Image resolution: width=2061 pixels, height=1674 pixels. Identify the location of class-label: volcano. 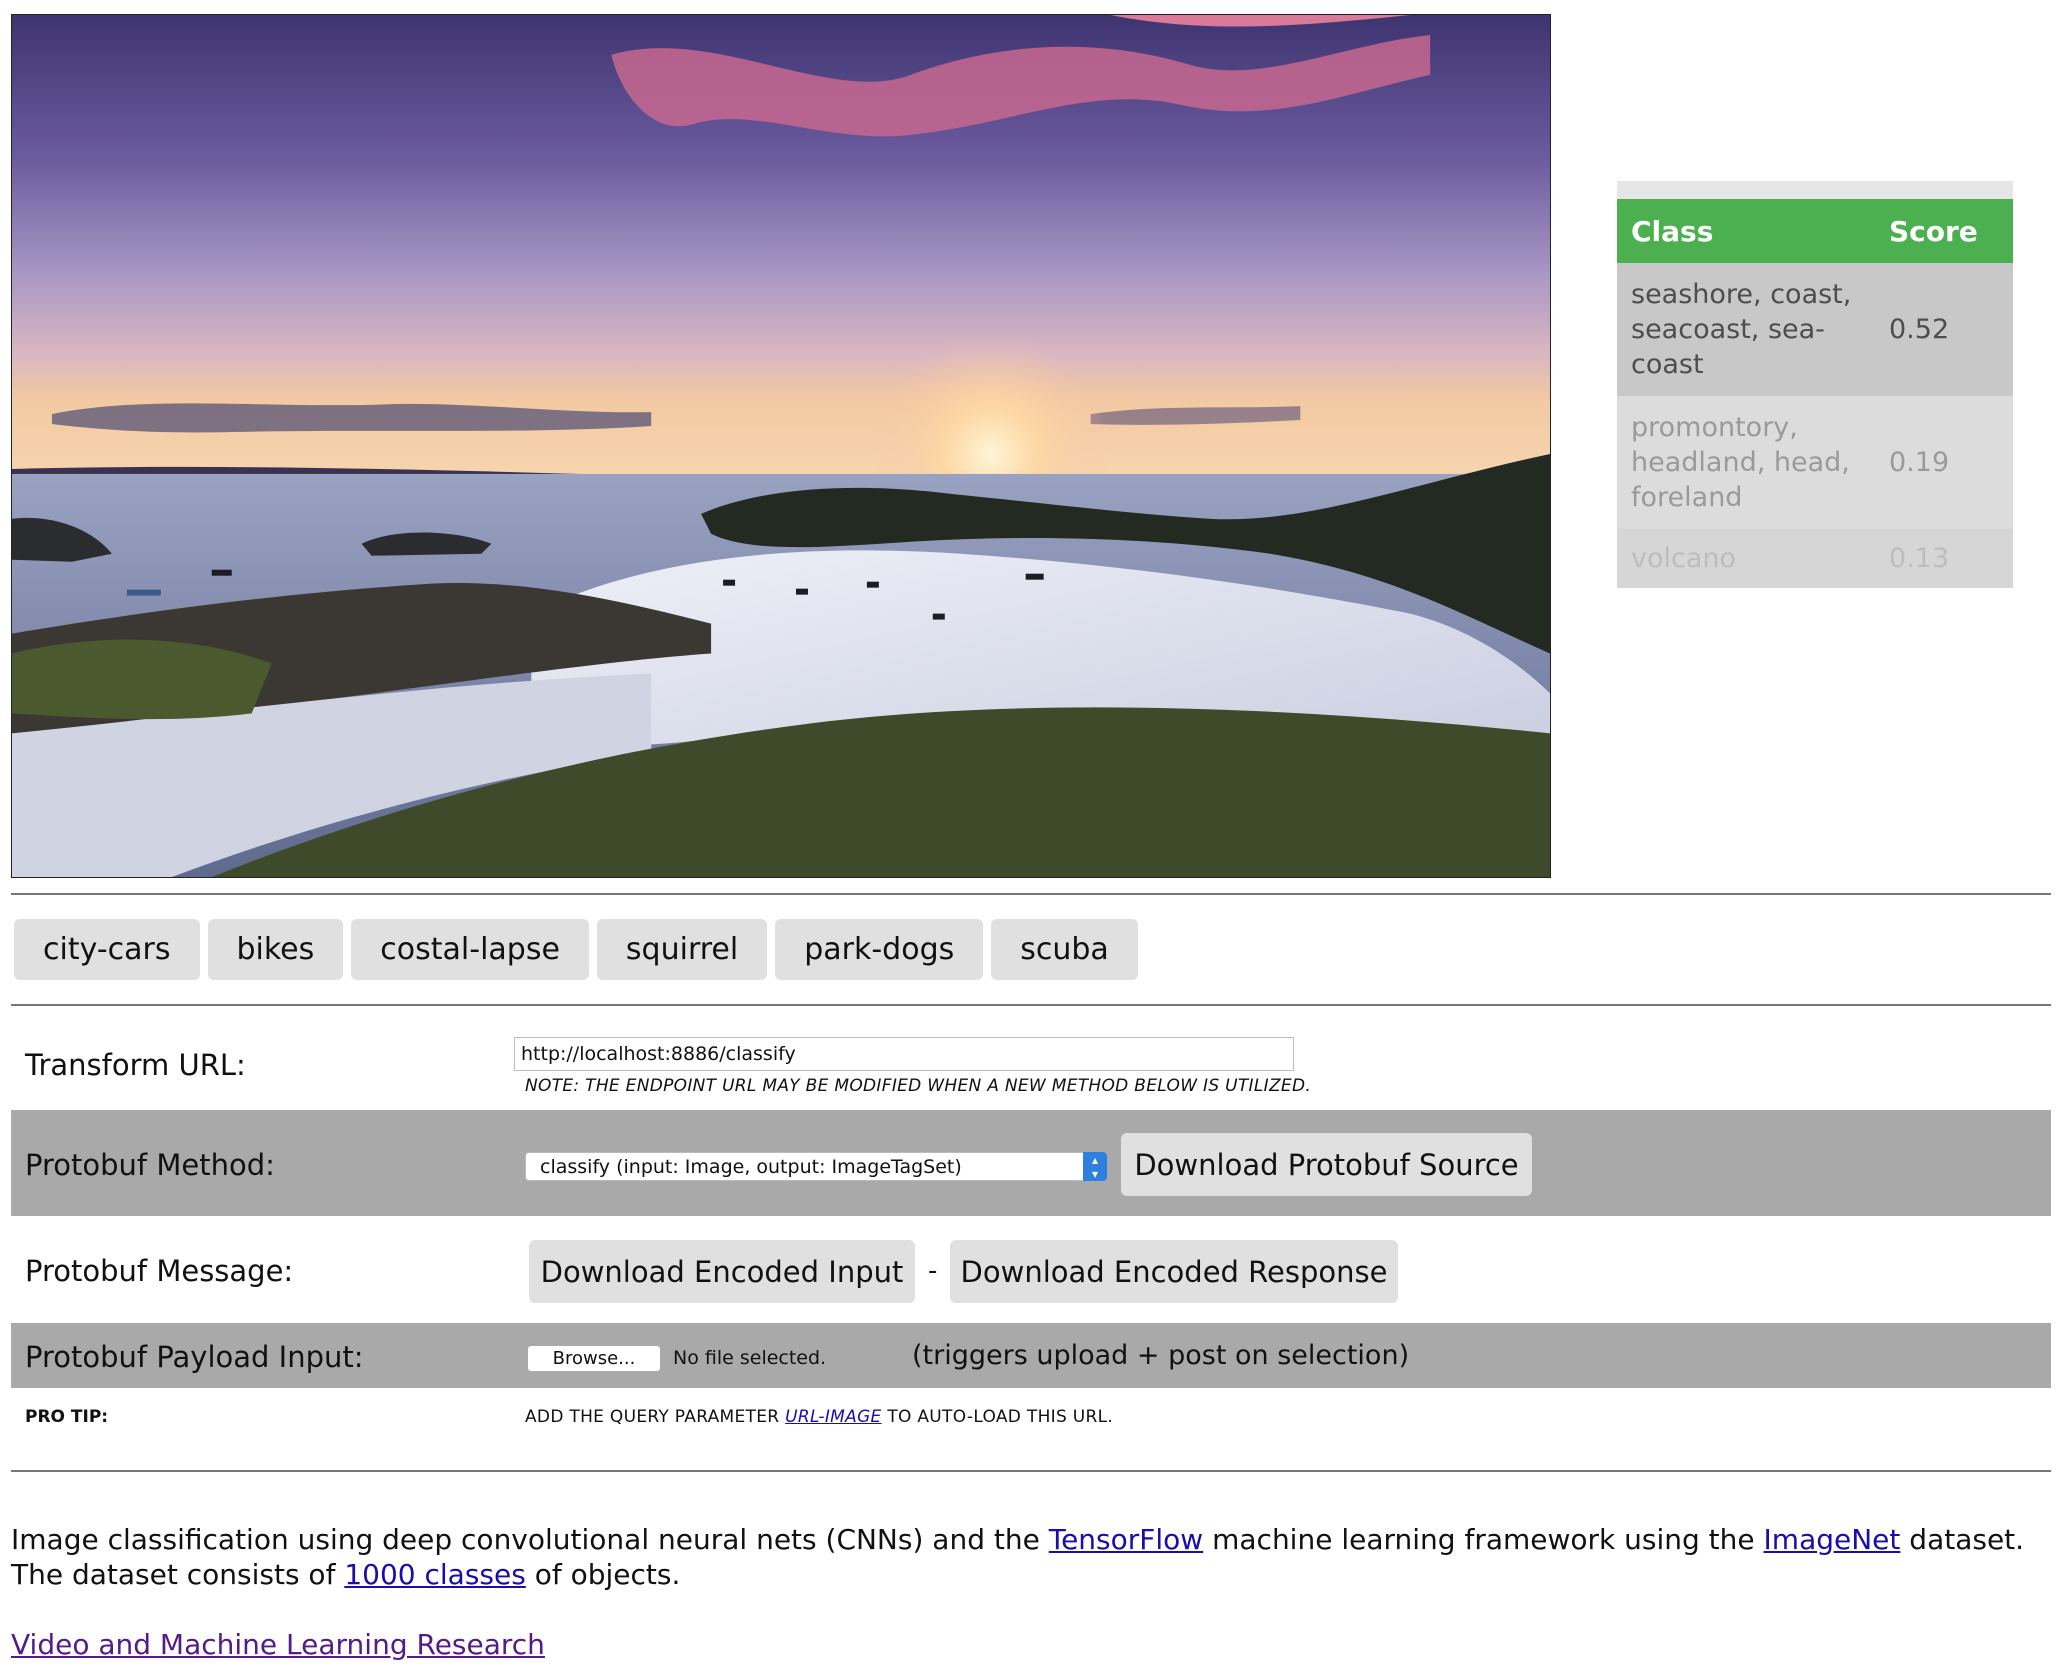
(1746, 558).